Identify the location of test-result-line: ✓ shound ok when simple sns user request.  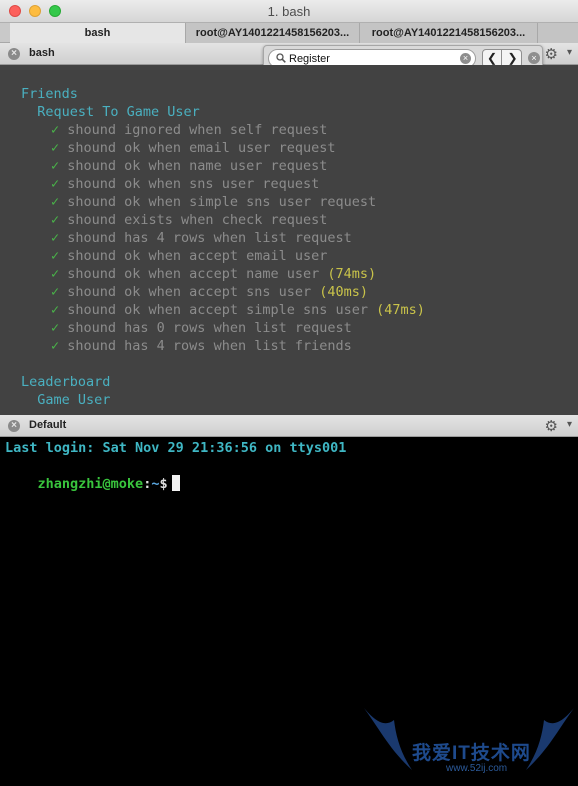
(213, 202).